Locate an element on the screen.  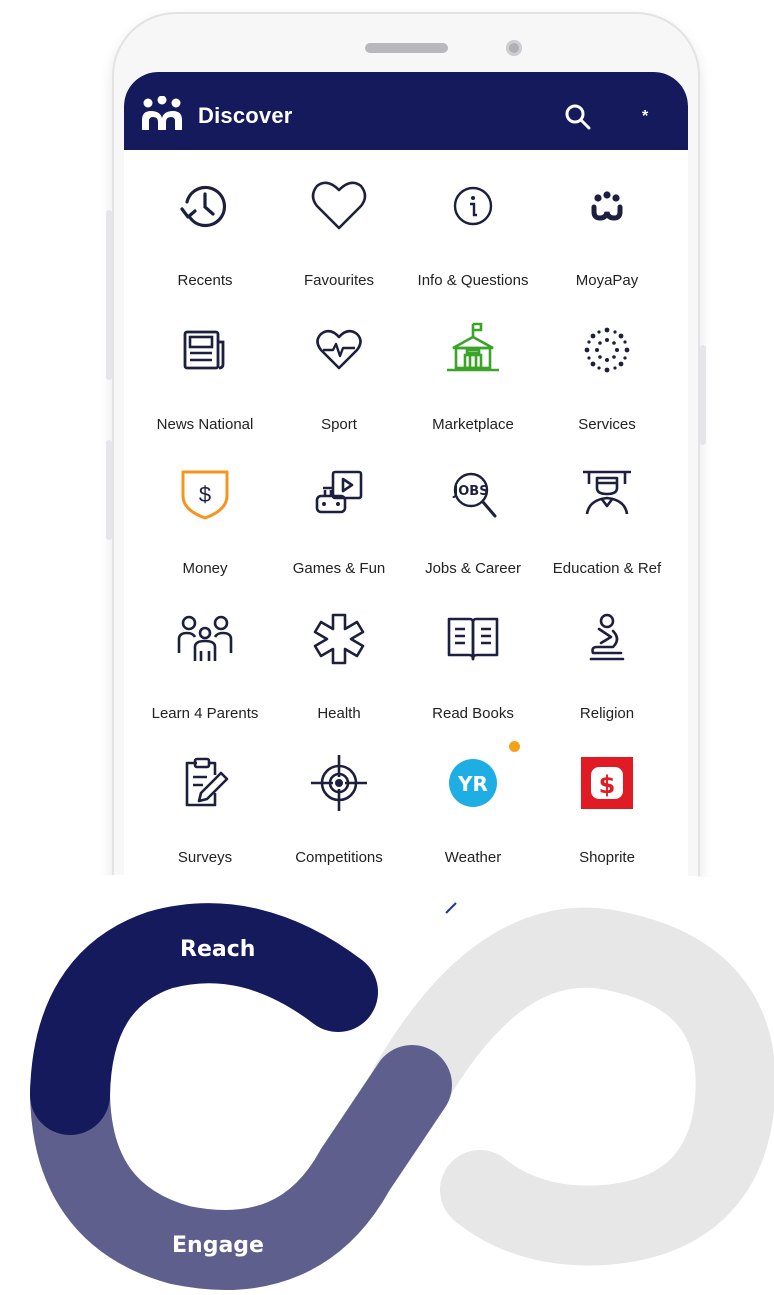
grid-item-label: Read Books is located at coordinates (473, 713).